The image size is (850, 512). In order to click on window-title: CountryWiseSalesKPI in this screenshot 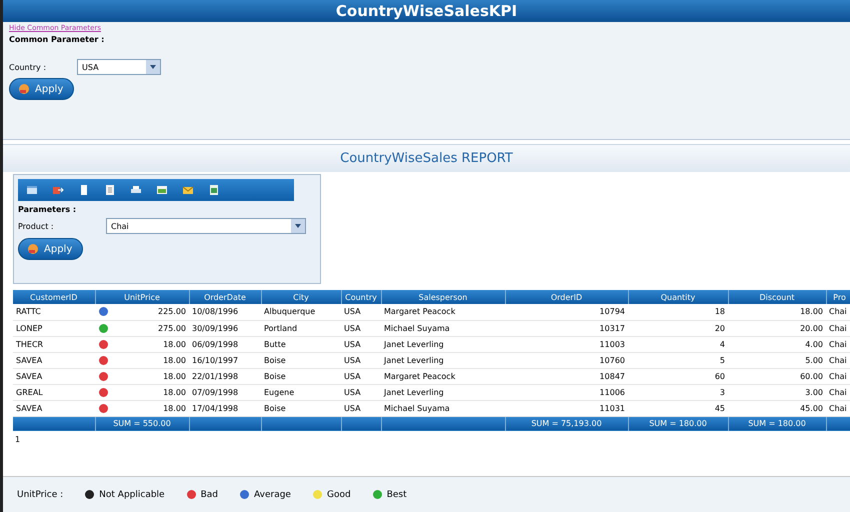, I will do `click(426, 11)`.